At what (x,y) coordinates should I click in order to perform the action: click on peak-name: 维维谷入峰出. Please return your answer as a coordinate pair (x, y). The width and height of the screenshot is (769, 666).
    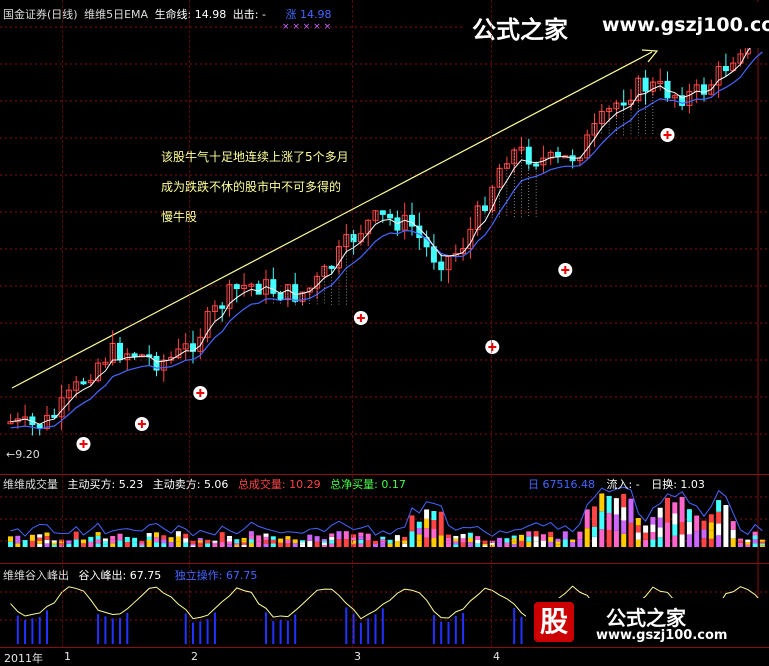
    Looking at the image, I should click on (36, 575).